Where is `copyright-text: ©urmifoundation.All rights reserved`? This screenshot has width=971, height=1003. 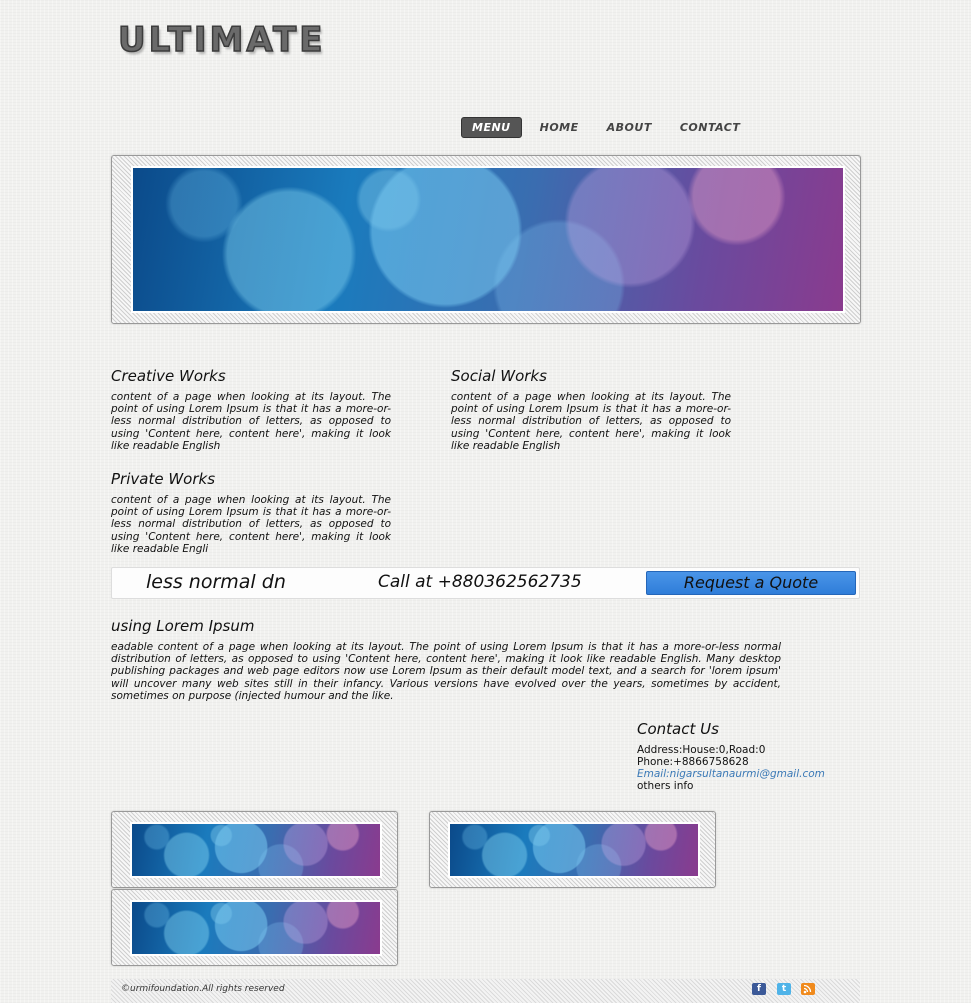 copyright-text: ©urmifoundation.All rights reserved is located at coordinates (203, 989).